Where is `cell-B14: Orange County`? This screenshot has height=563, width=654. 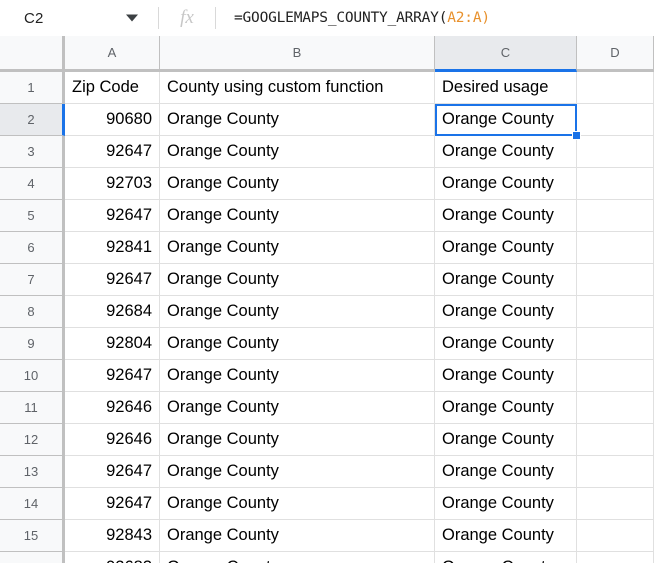
cell-B14: Orange County is located at coordinates (297, 504).